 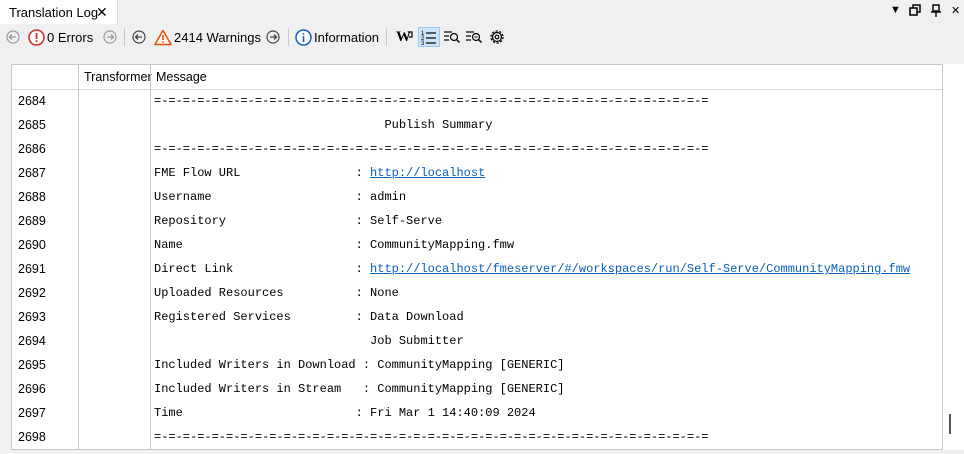 What do you see at coordinates (477, 77) in the screenshot?
I see `grid-header: Transformer Message` at bounding box center [477, 77].